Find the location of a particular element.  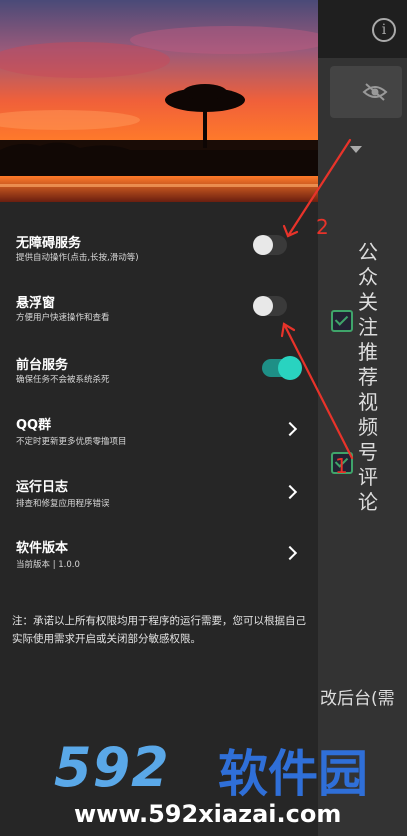

floating-window-toggle is located at coordinates (270, 306).